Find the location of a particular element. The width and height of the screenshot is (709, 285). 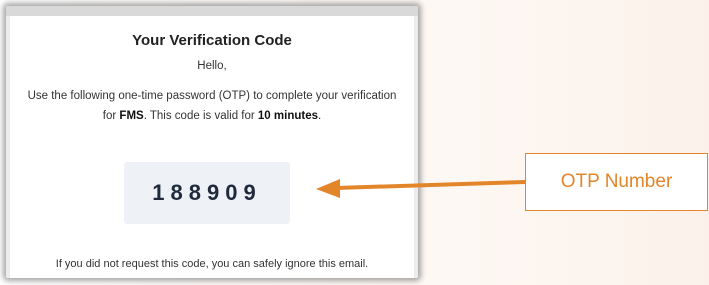

otp-code-box: 188909 is located at coordinates (207, 193).